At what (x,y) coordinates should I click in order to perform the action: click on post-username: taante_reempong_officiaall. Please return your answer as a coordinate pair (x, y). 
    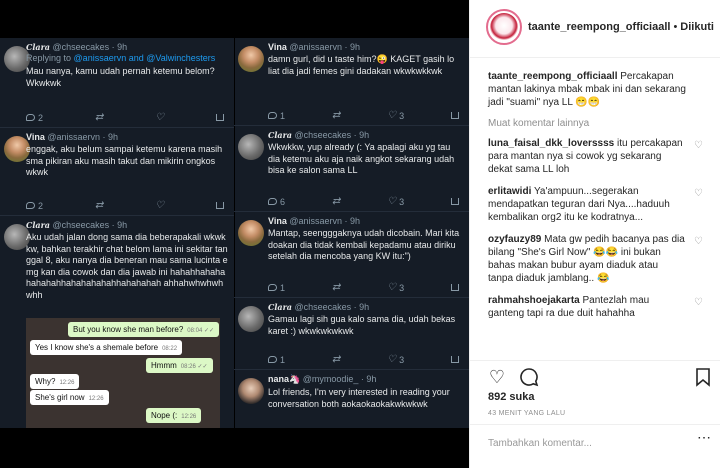
    Looking at the image, I should click on (599, 27).